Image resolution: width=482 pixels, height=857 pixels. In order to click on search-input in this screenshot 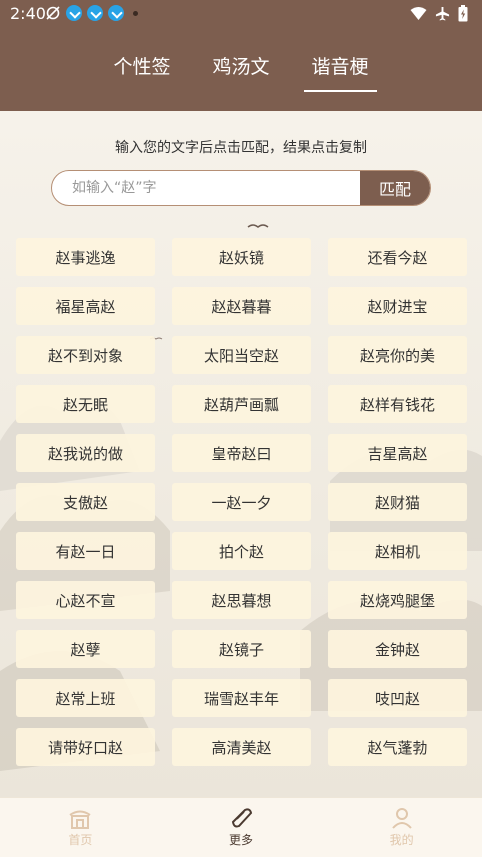, I will do `click(206, 188)`.